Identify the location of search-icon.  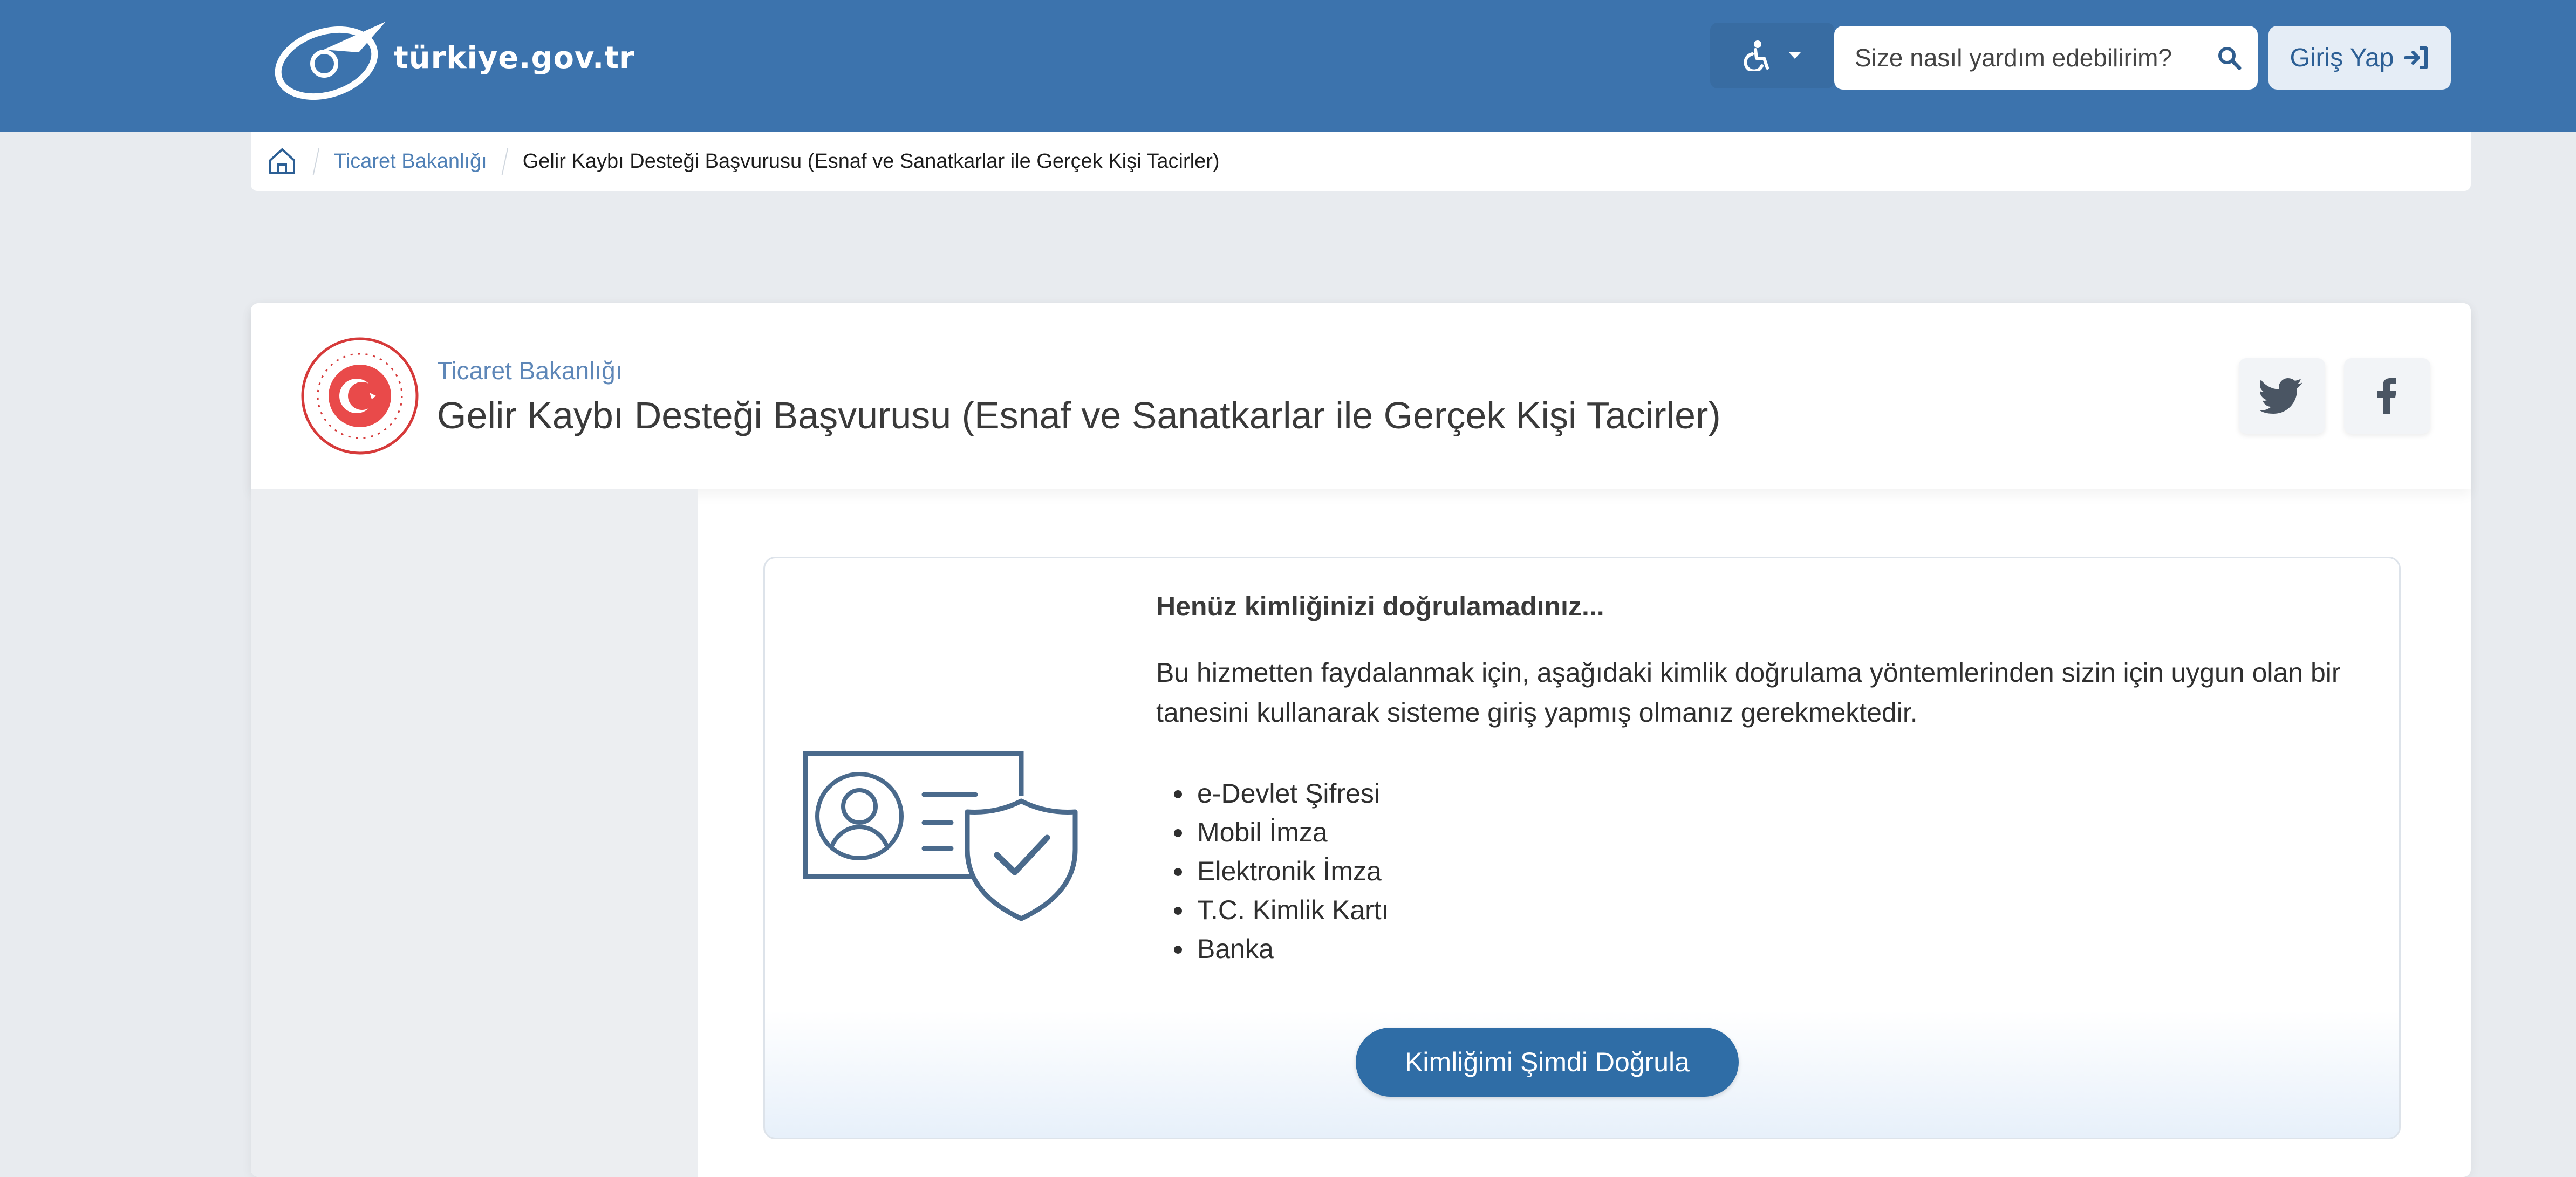
(2229, 58).